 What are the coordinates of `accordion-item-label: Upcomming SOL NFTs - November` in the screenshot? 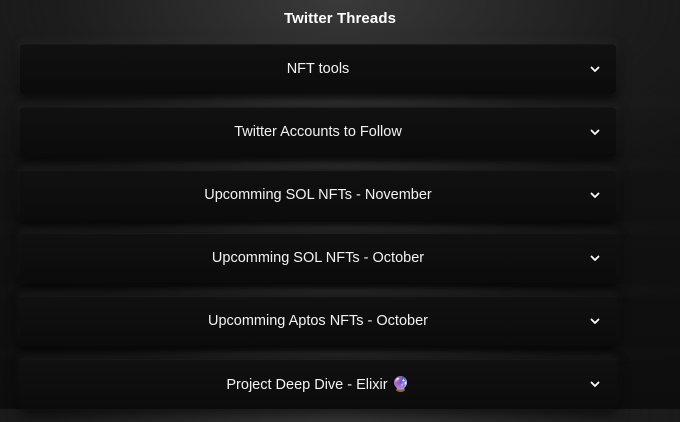 It's located at (318, 195).